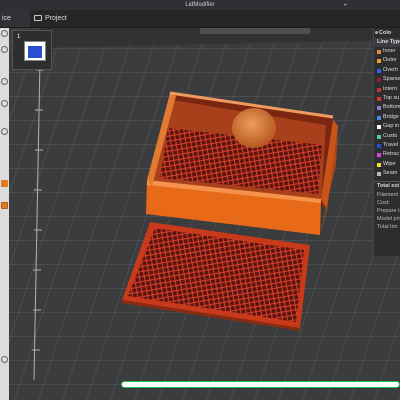 This screenshot has height=400, width=400. I want to click on tab-project-label: Project, so click(56, 18).